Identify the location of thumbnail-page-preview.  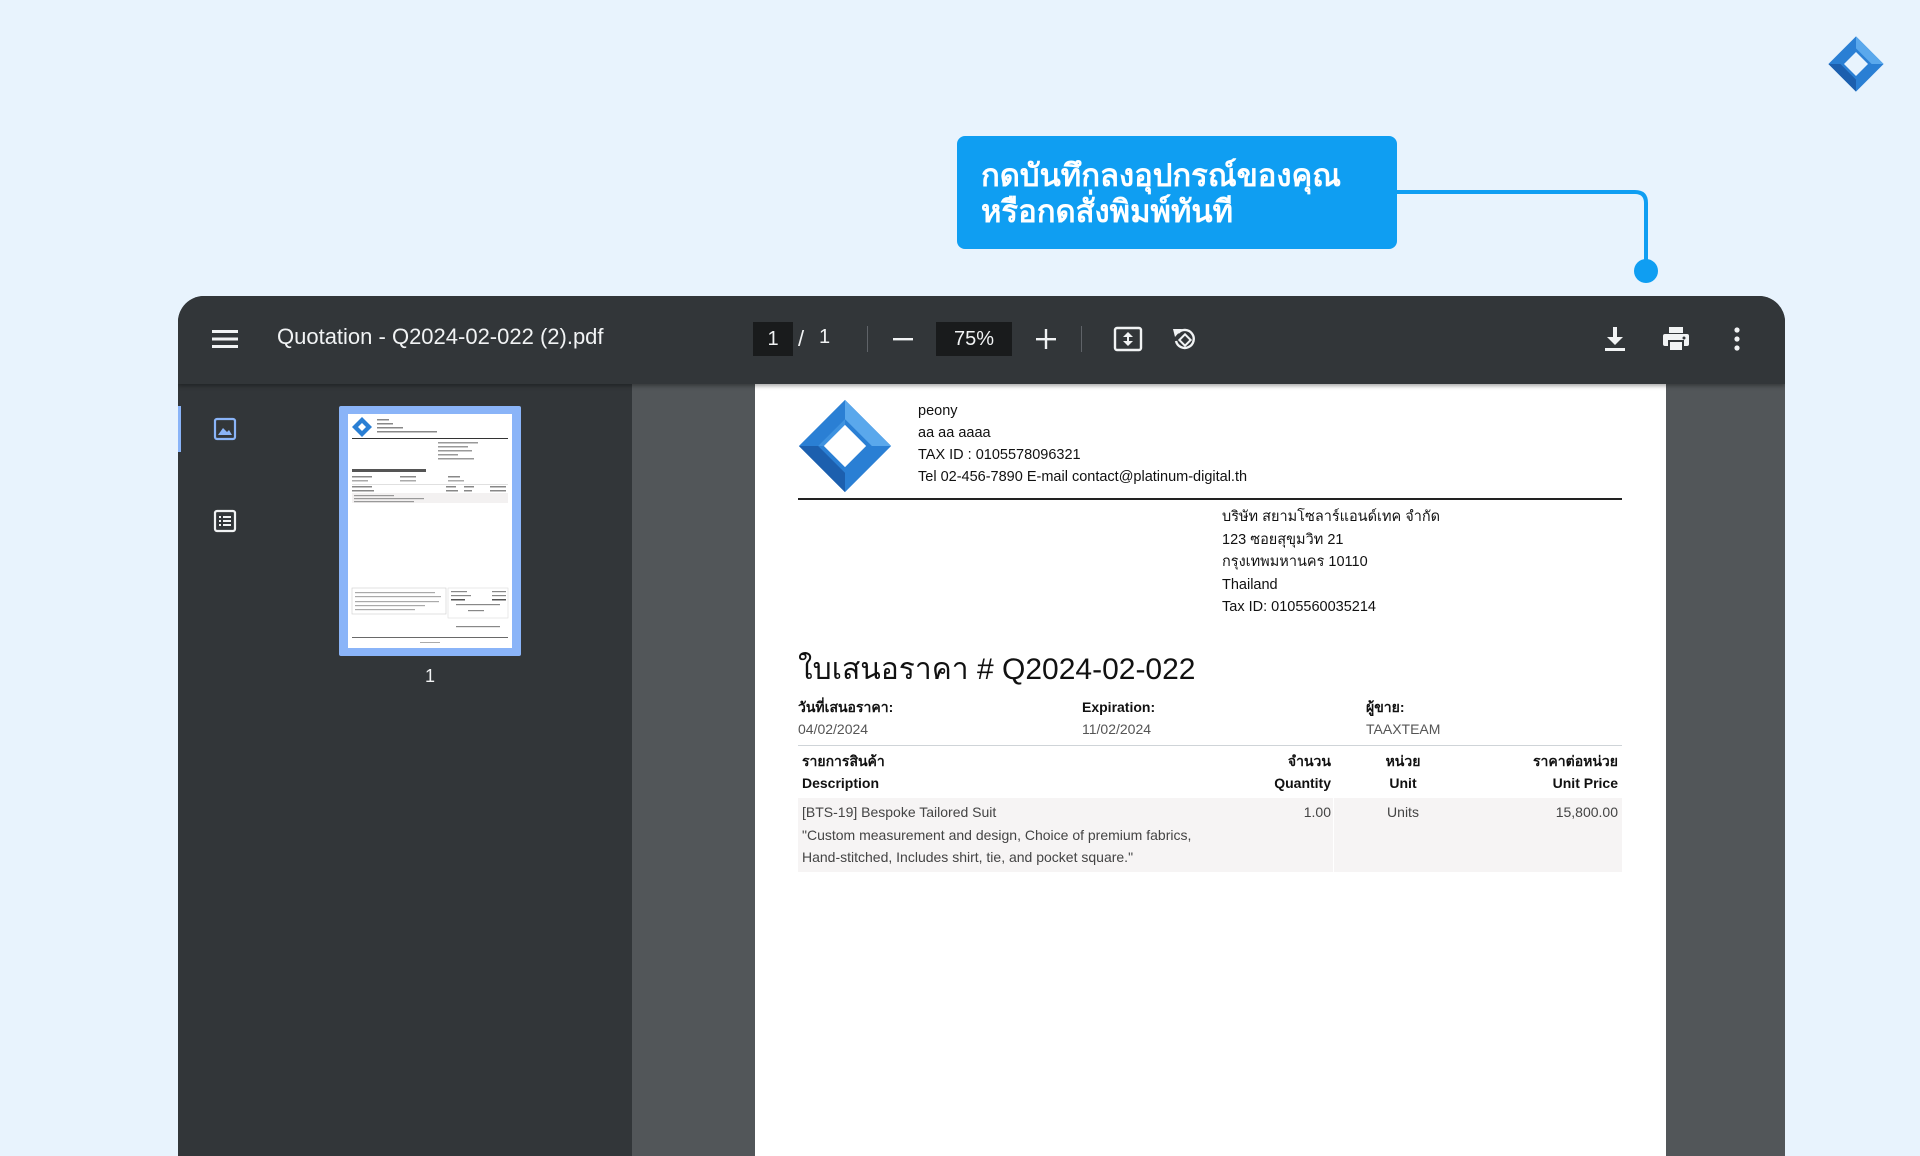
(430, 531).